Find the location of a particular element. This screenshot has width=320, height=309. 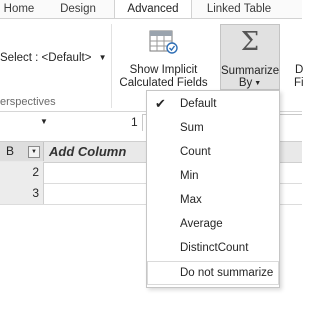

summarize-label-line2: By is located at coordinates (245, 83).